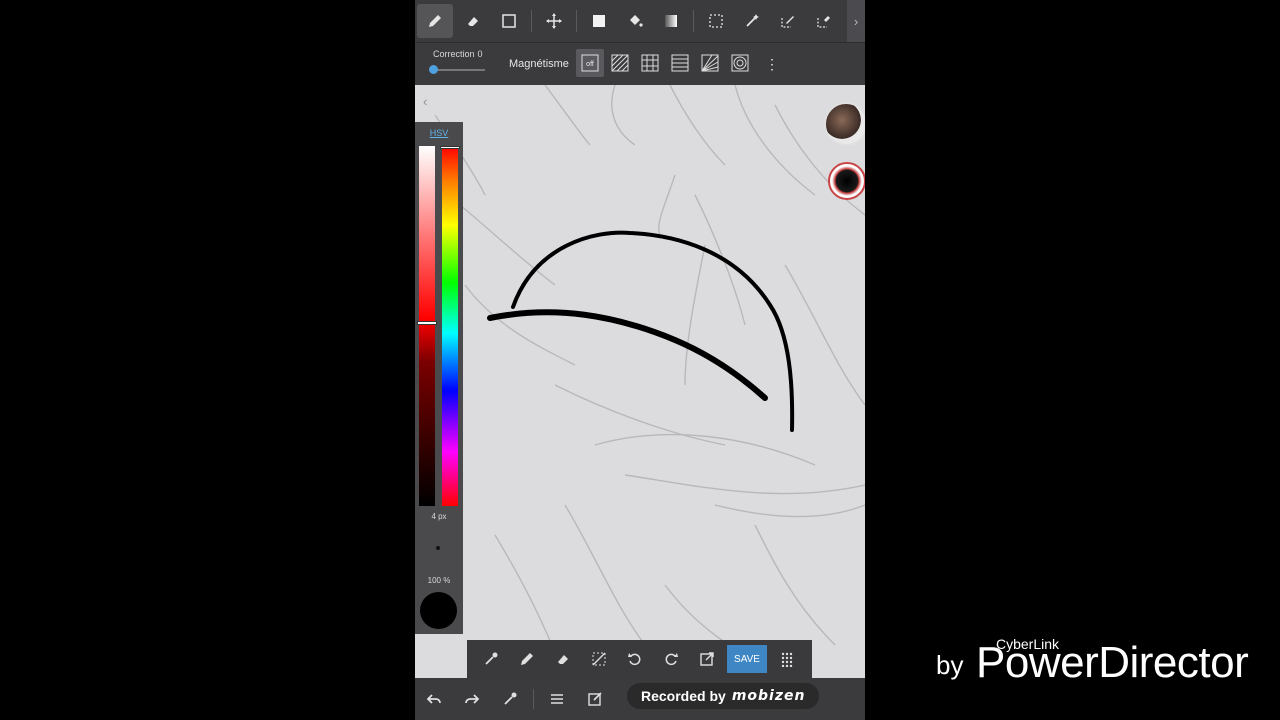 The image size is (1280, 720). I want to click on redo-icon, so click(472, 699).